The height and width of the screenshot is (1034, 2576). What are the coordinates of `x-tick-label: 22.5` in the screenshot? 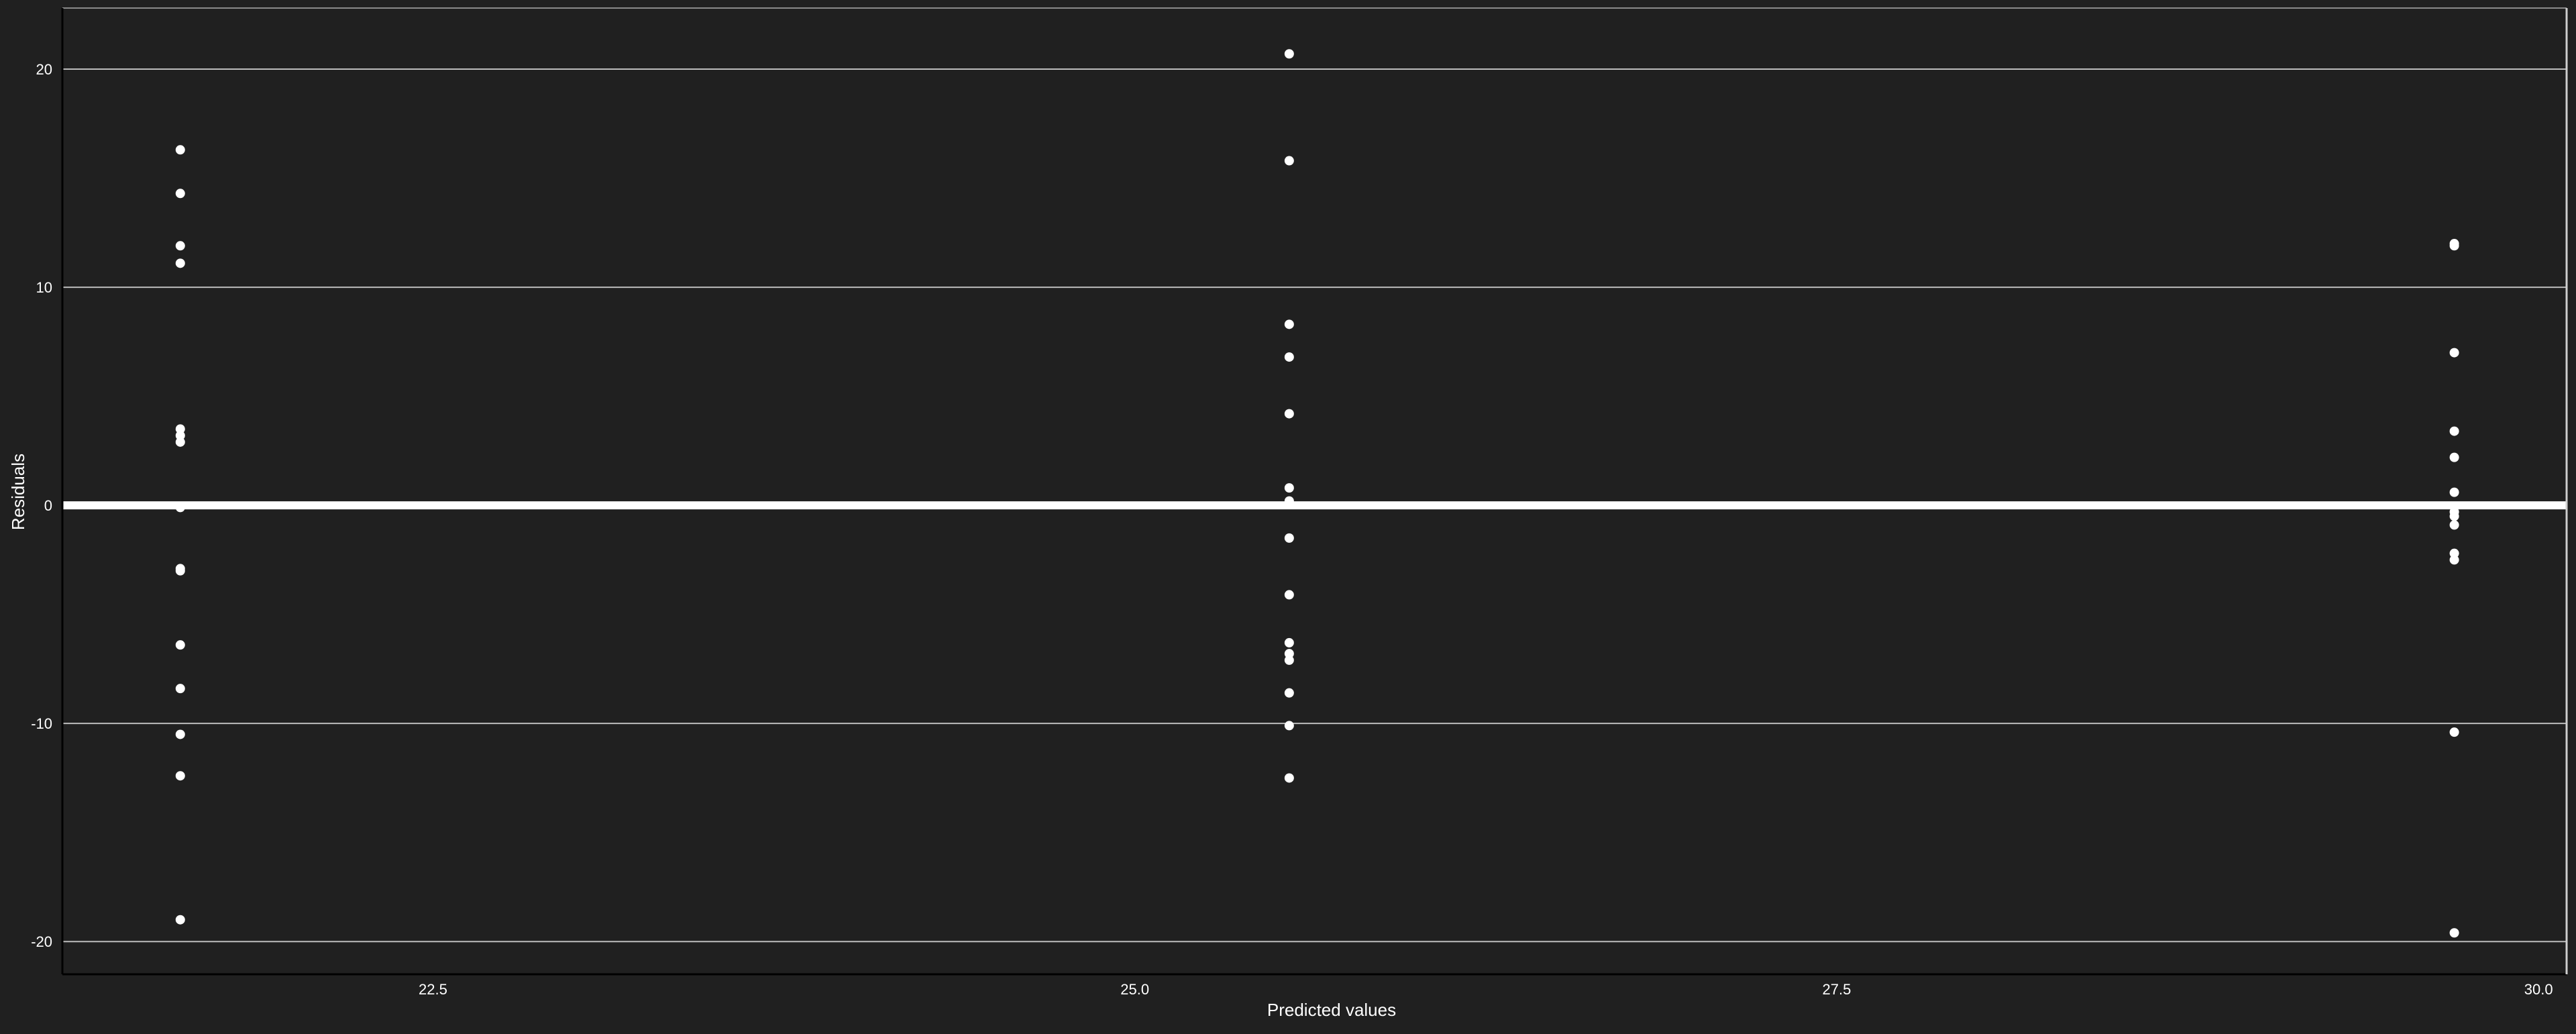 It's located at (433, 989).